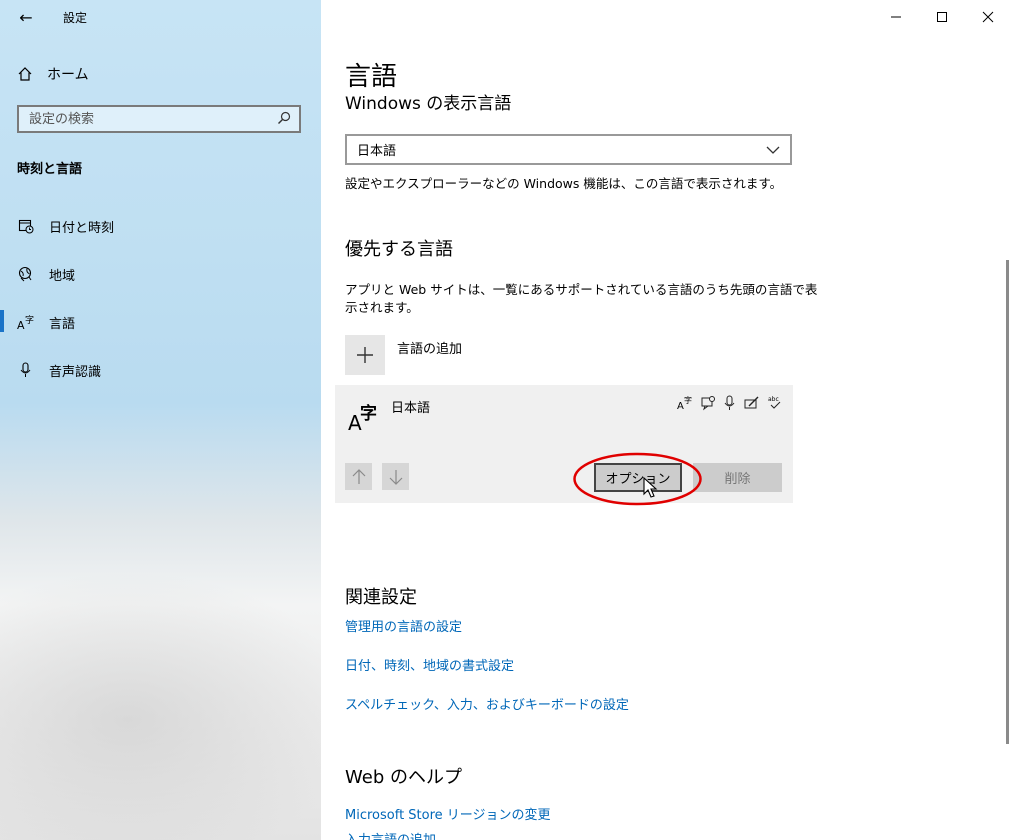 This screenshot has height=840, width=1012. What do you see at coordinates (637, 479) in the screenshot?
I see `highlight-ellipse` at bounding box center [637, 479].